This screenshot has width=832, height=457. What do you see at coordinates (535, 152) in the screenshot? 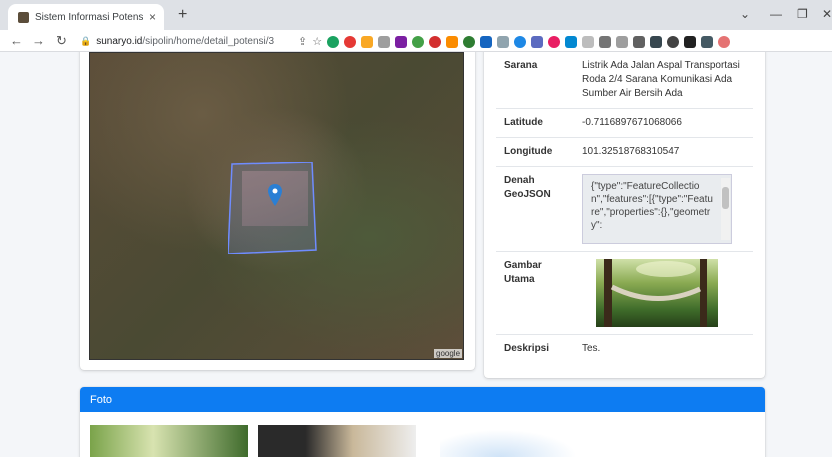
I see `longitude-label: Longitude` at bounding box center [535, 152].